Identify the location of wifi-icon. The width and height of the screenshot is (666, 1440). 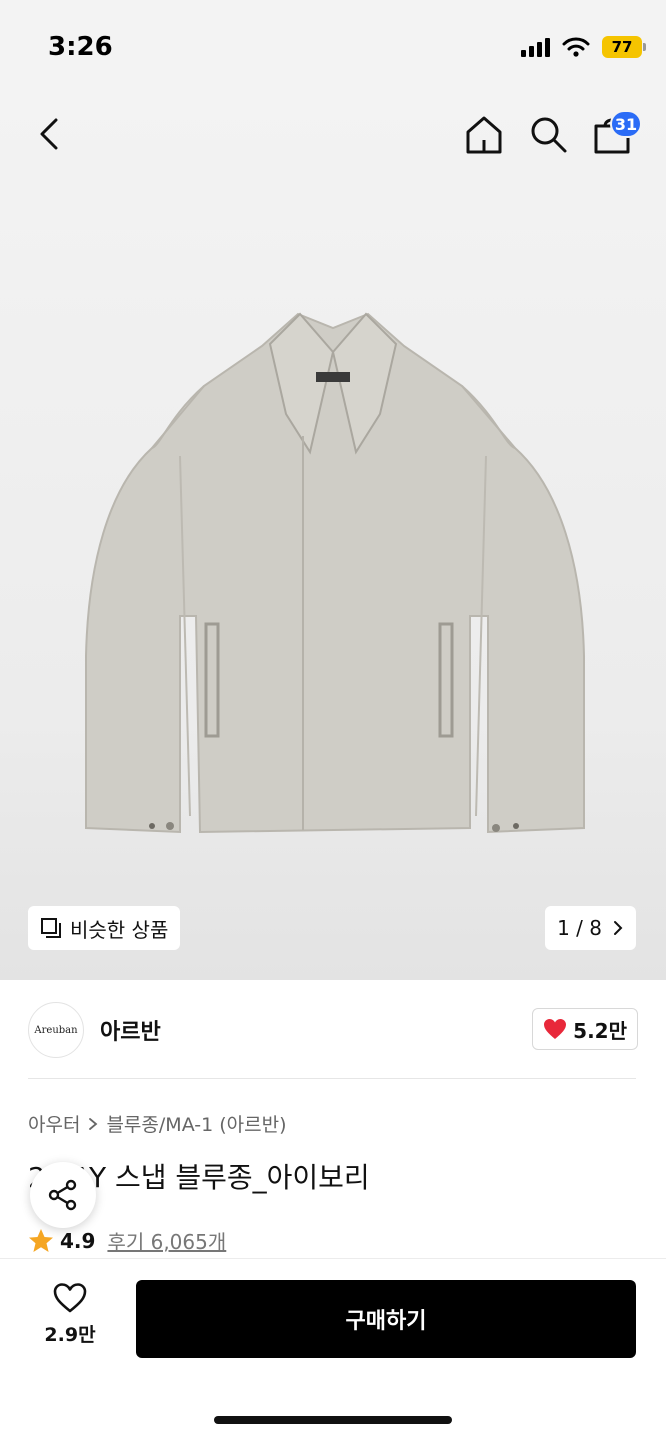
(576, 47).